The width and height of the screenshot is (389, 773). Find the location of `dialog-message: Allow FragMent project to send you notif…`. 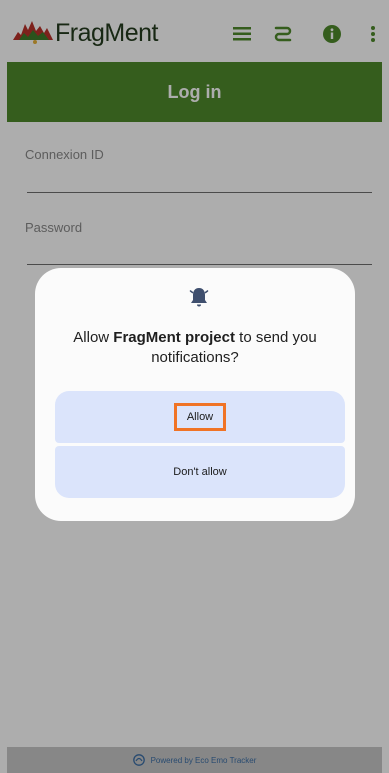

dialog-message: Allow FragMent project to send you notif… is located at coordinates (195, 348).